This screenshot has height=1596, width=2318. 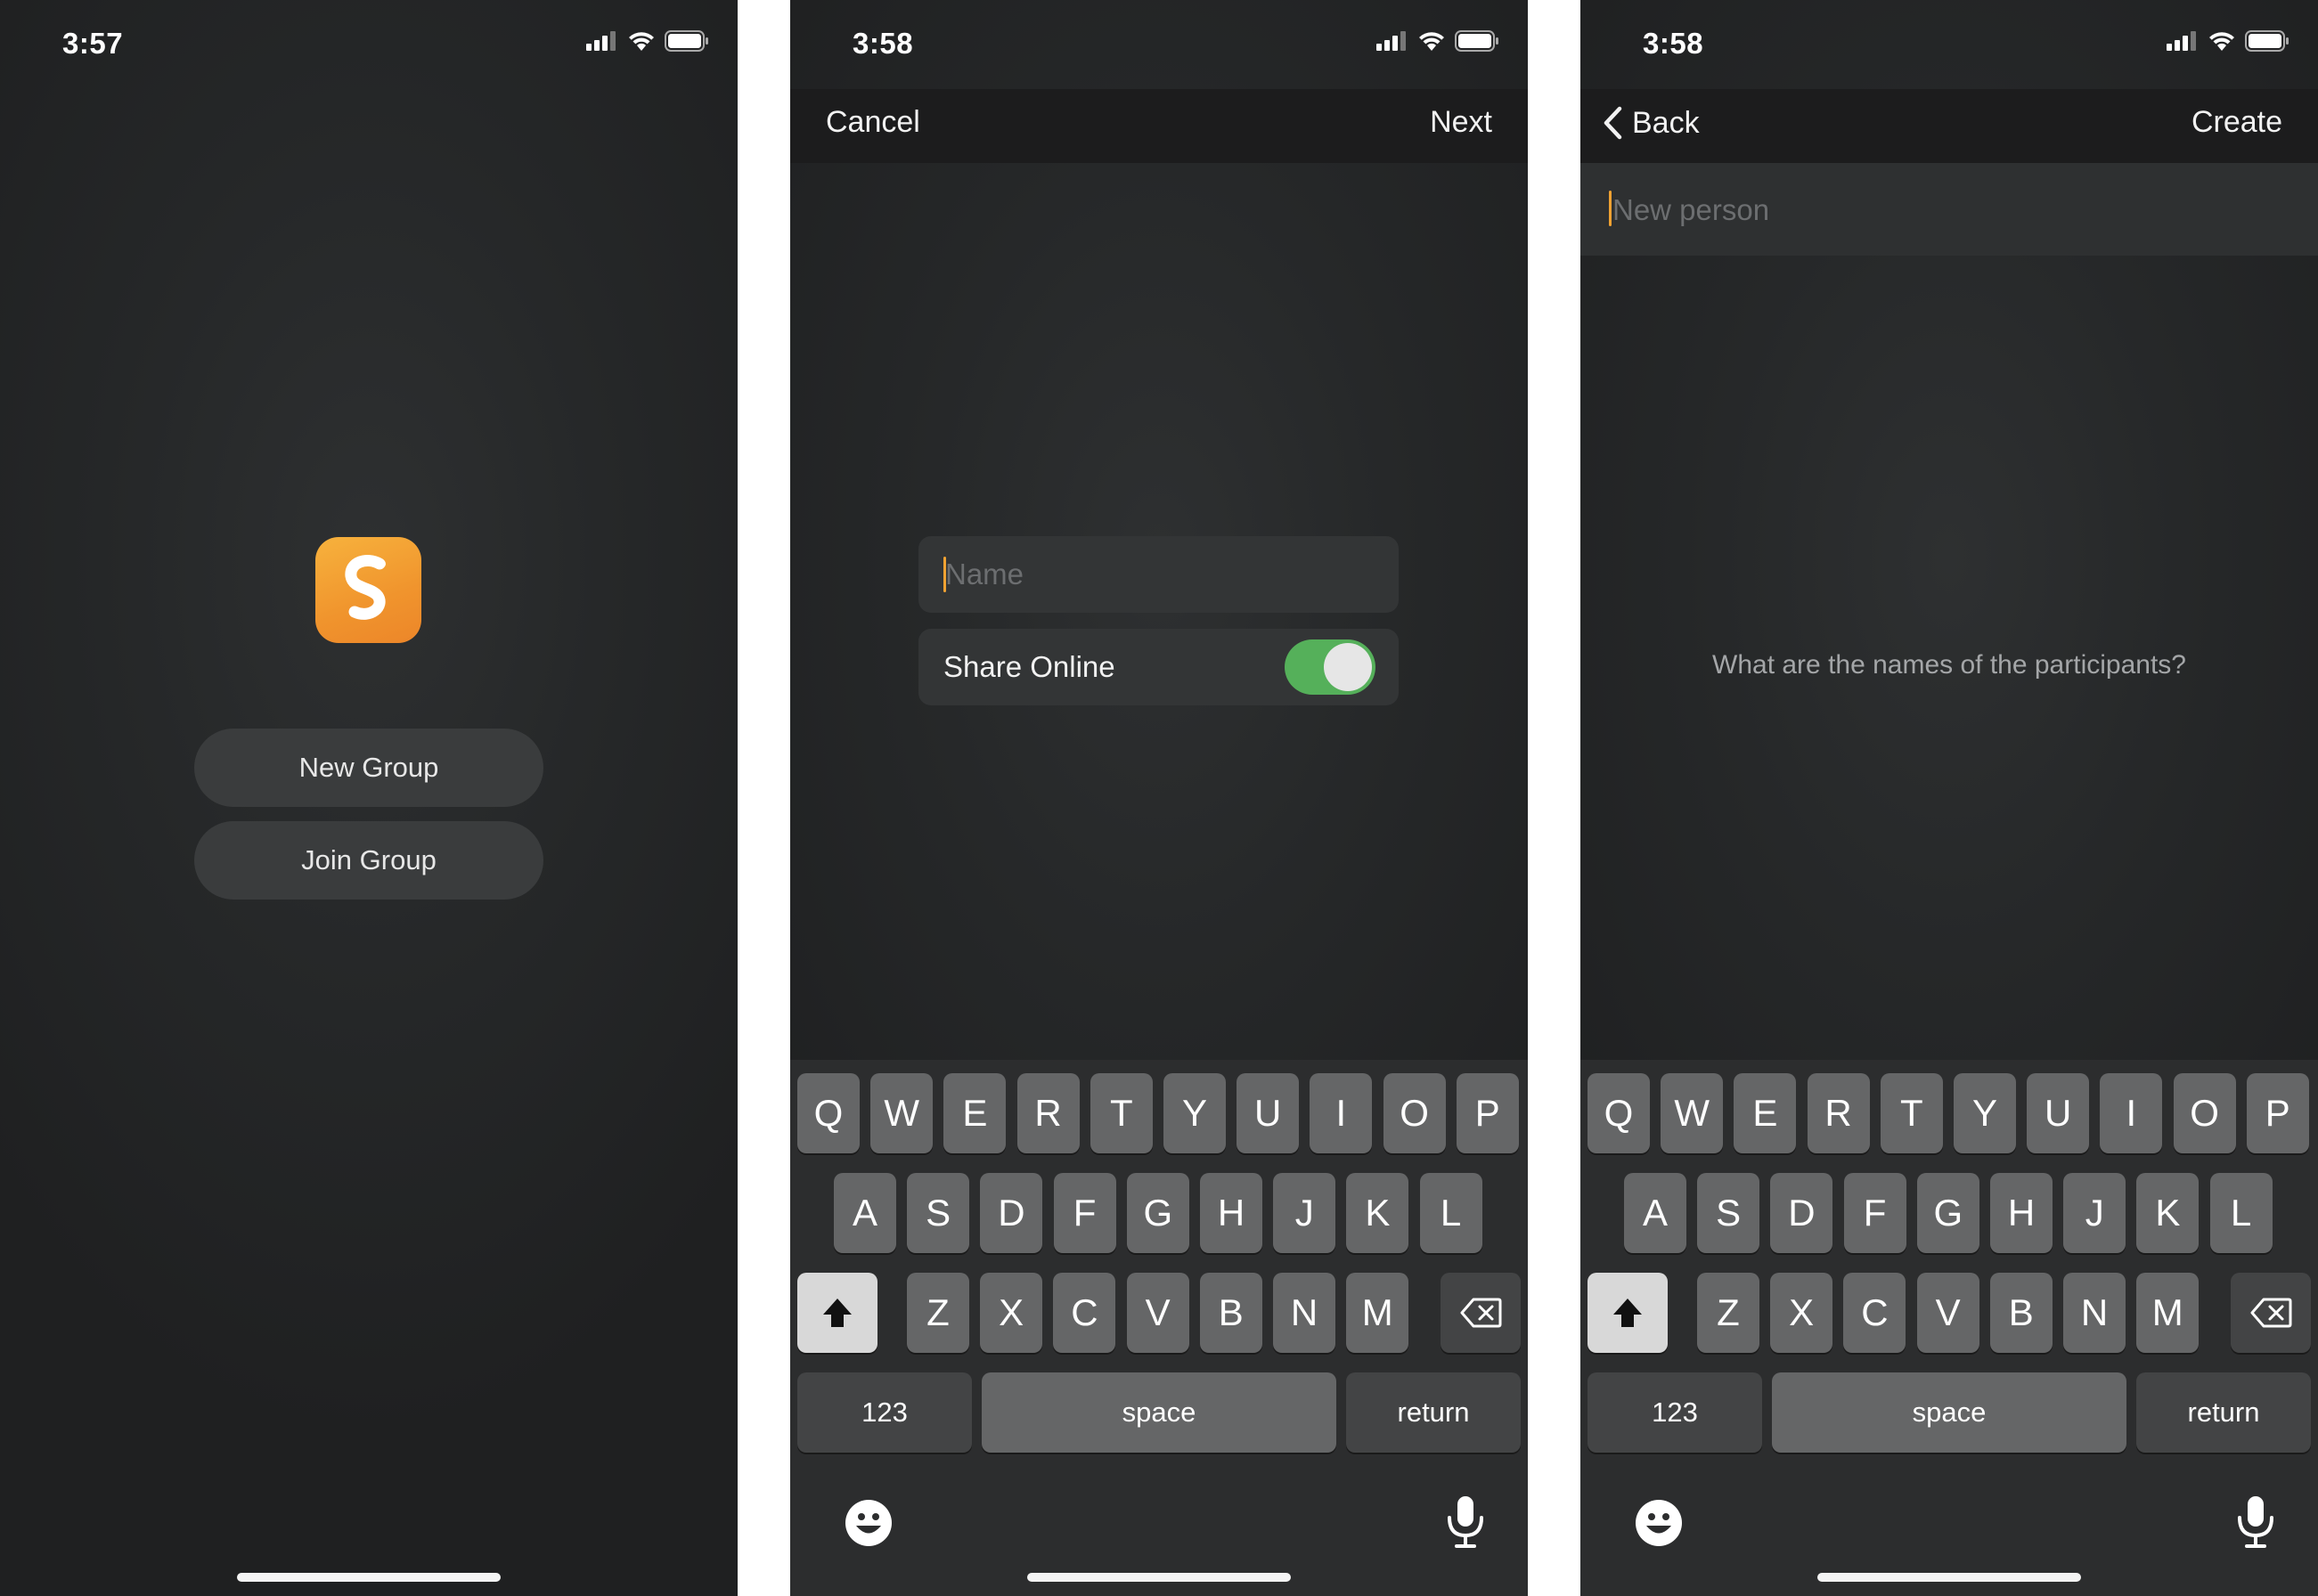 I want to click on delete-icon, so click(x=1481, y=1313).